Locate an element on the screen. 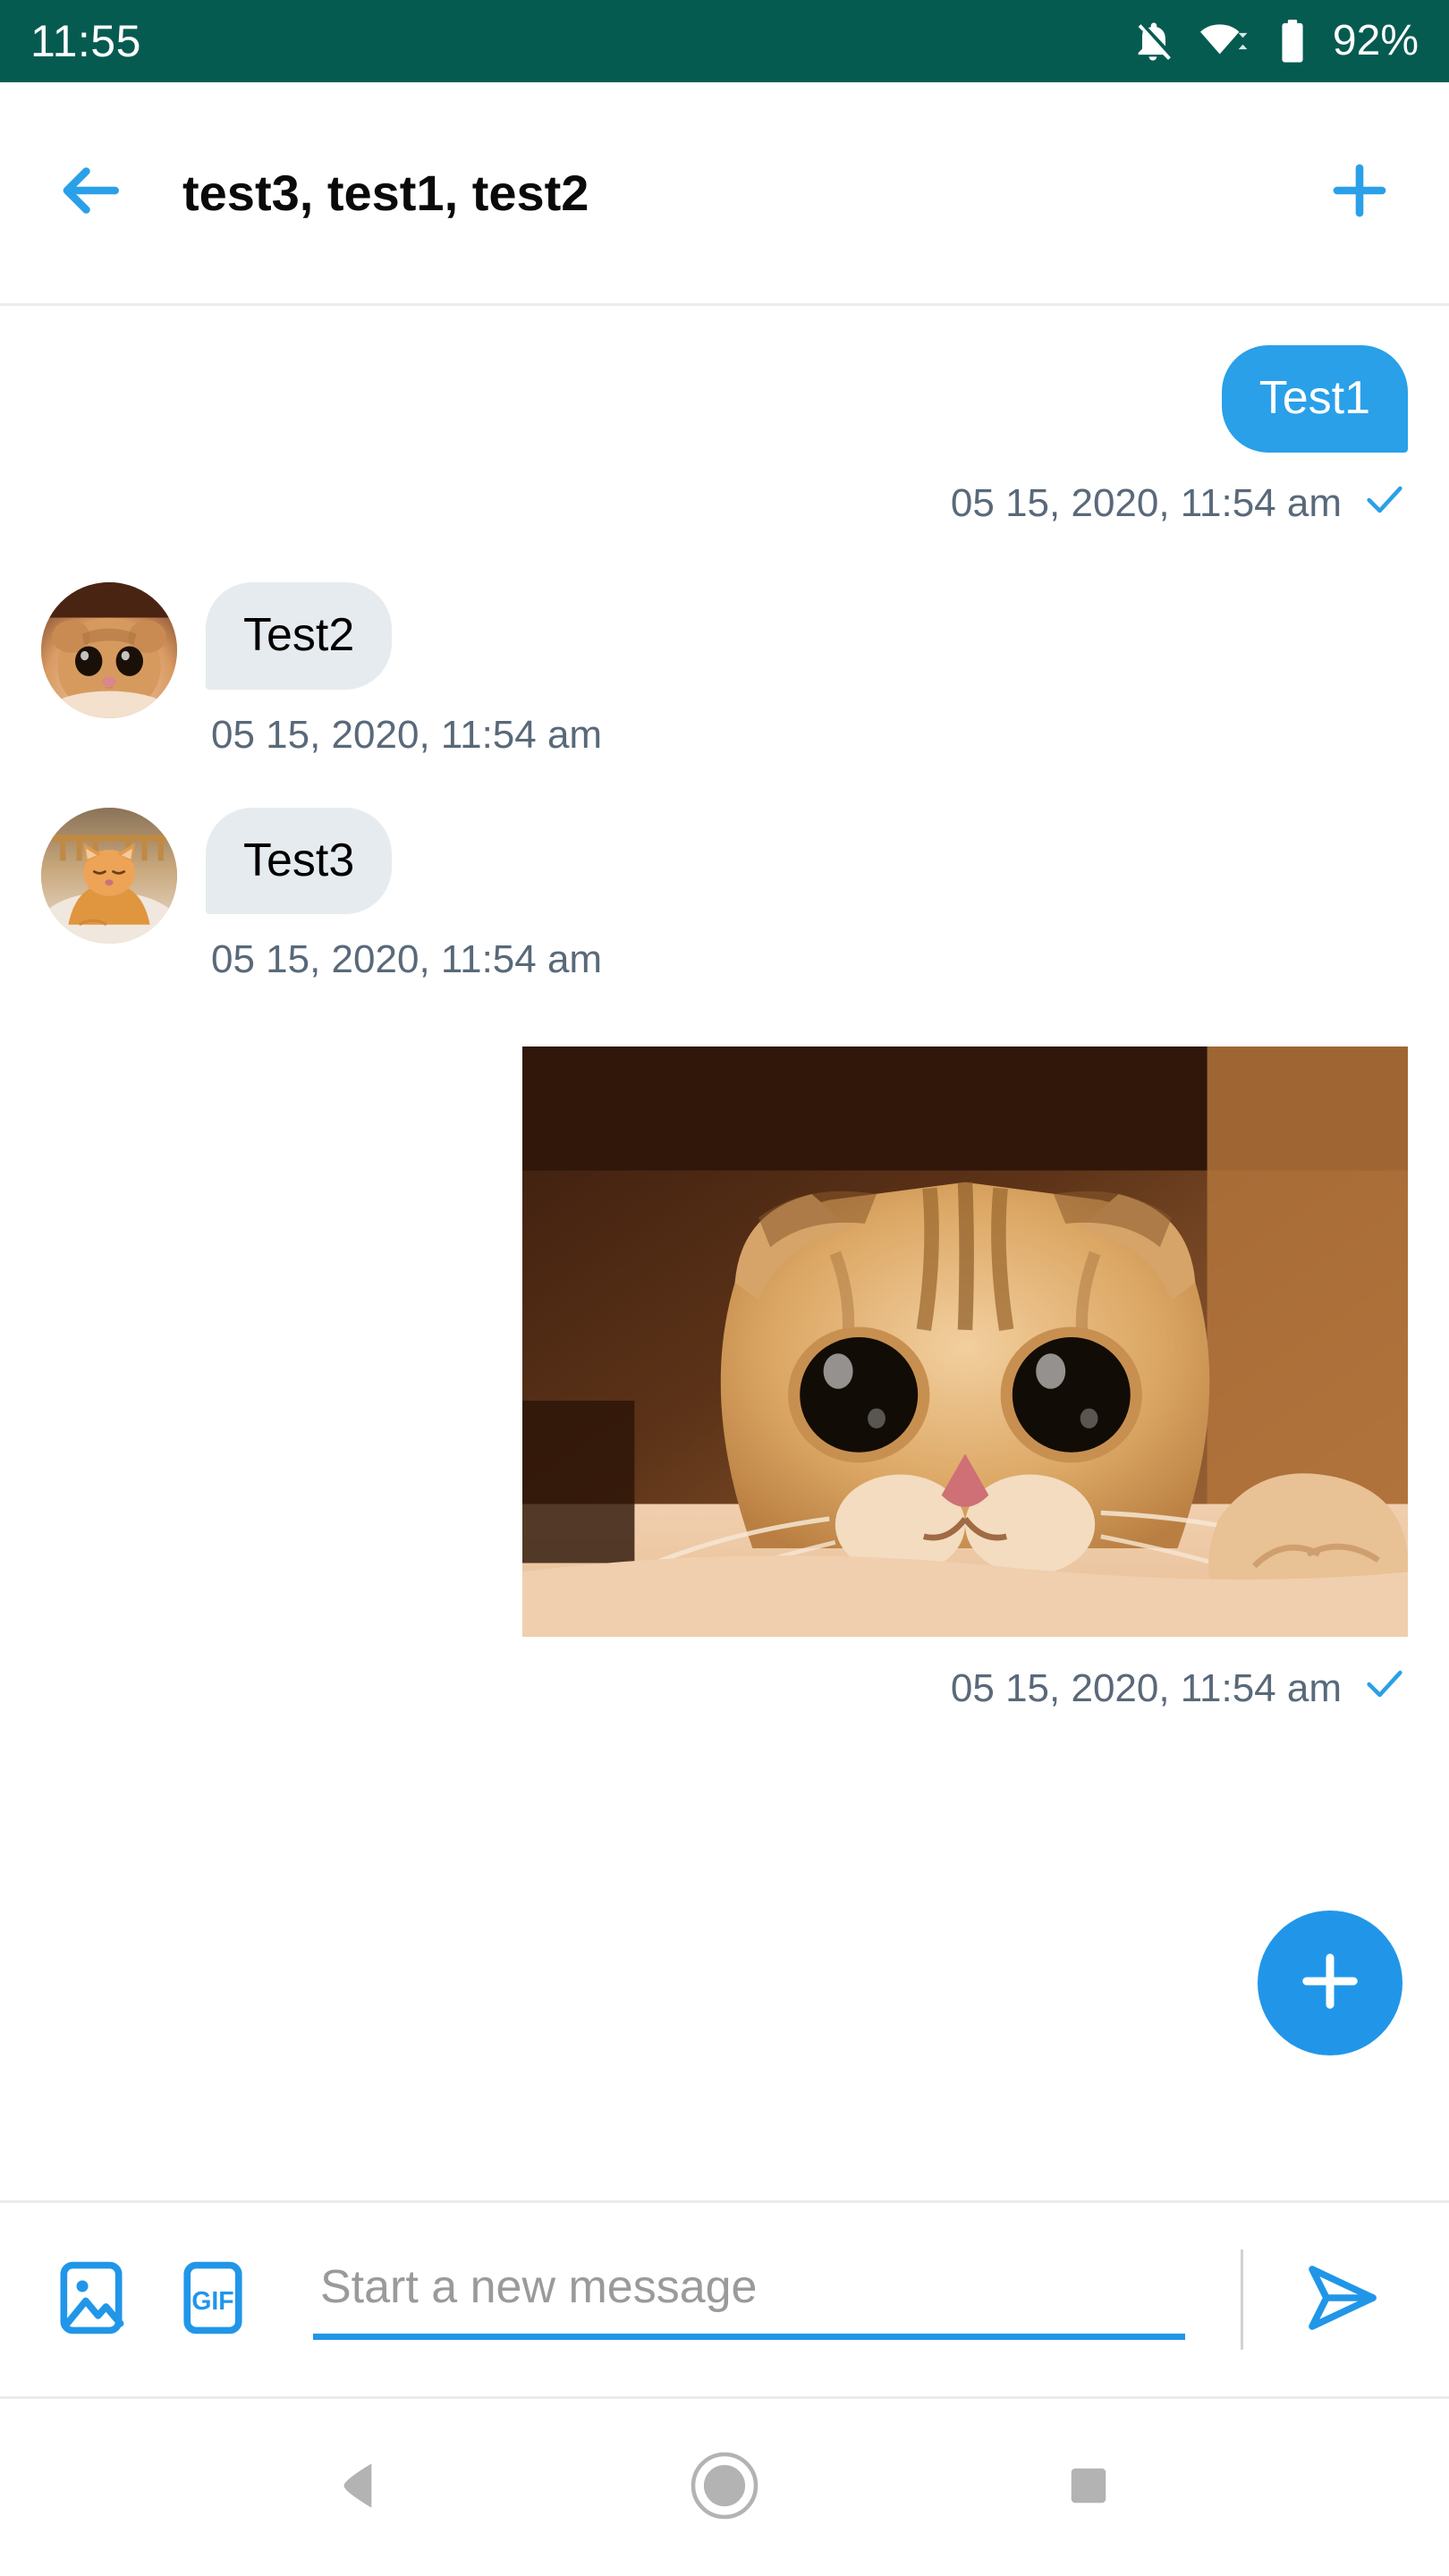  composer-bar: GIF Start a new message is located at coordinates (724, 2299).